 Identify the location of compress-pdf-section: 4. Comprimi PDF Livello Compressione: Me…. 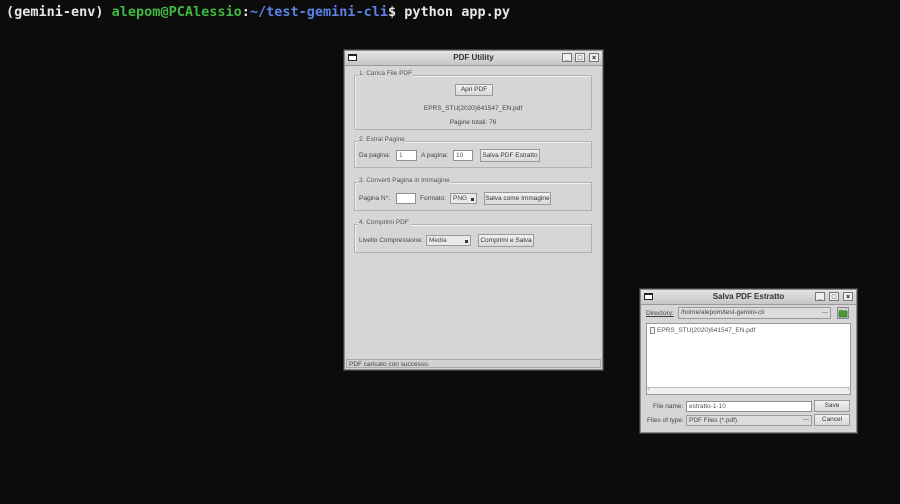
(473, 236).